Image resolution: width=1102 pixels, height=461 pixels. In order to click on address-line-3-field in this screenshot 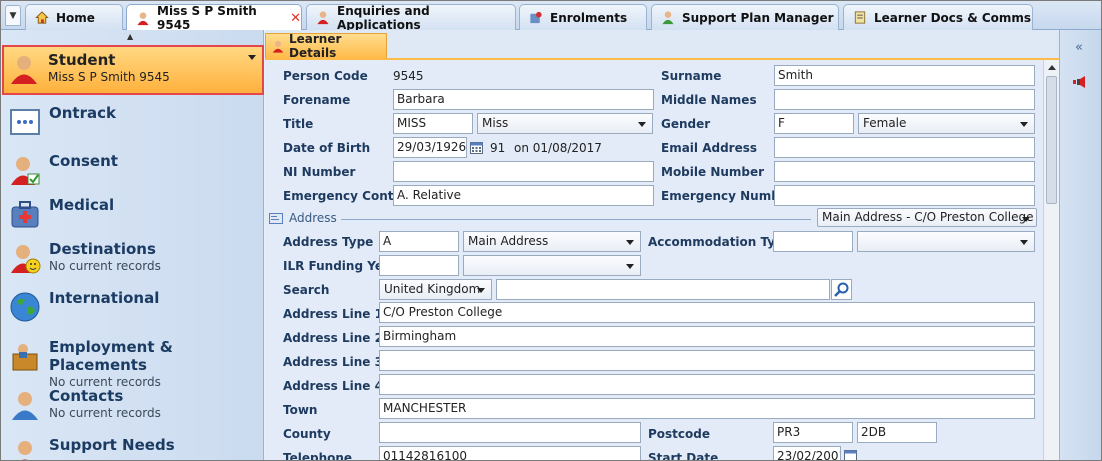, I will do `click(707, 360)`.